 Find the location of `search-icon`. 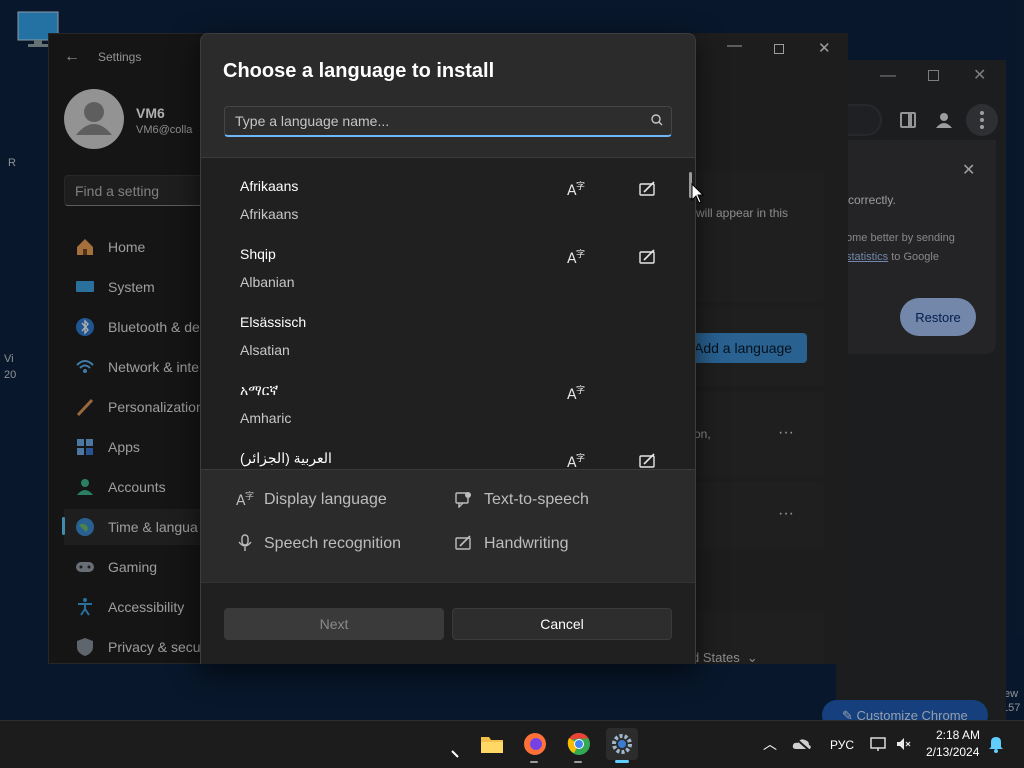

search-icon is located at coordinates (657, 122).